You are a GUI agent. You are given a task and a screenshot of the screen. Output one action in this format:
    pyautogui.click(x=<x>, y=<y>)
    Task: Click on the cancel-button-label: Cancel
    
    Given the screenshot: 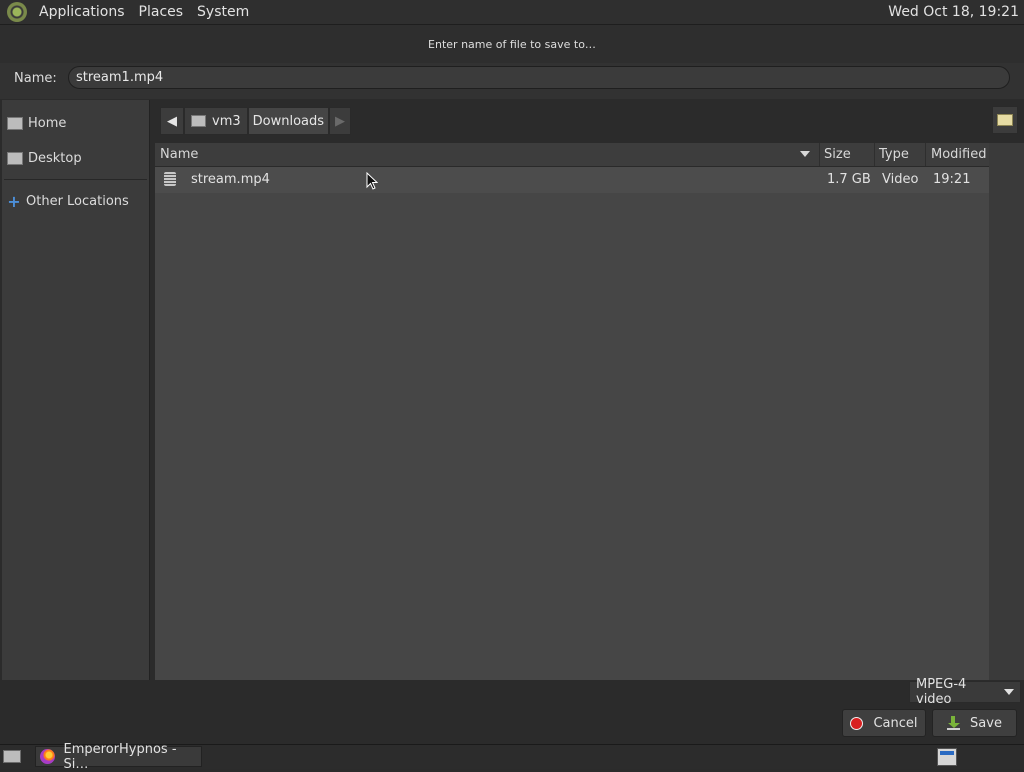 What is the action you would take?
    pyautogui.click(x=895, y=723)
    